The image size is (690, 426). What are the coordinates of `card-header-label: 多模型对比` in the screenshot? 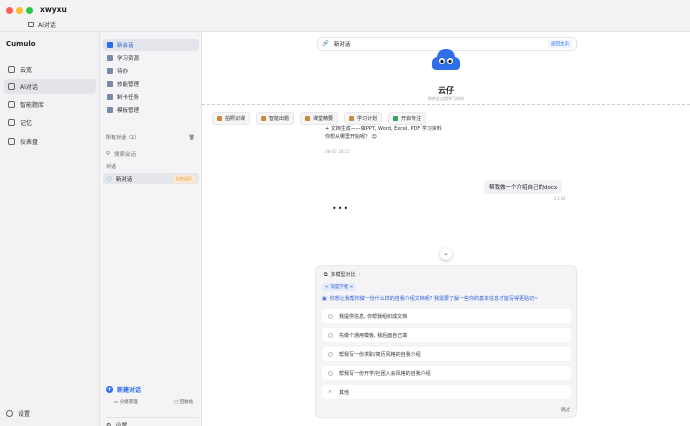 It's located at (343, 275).